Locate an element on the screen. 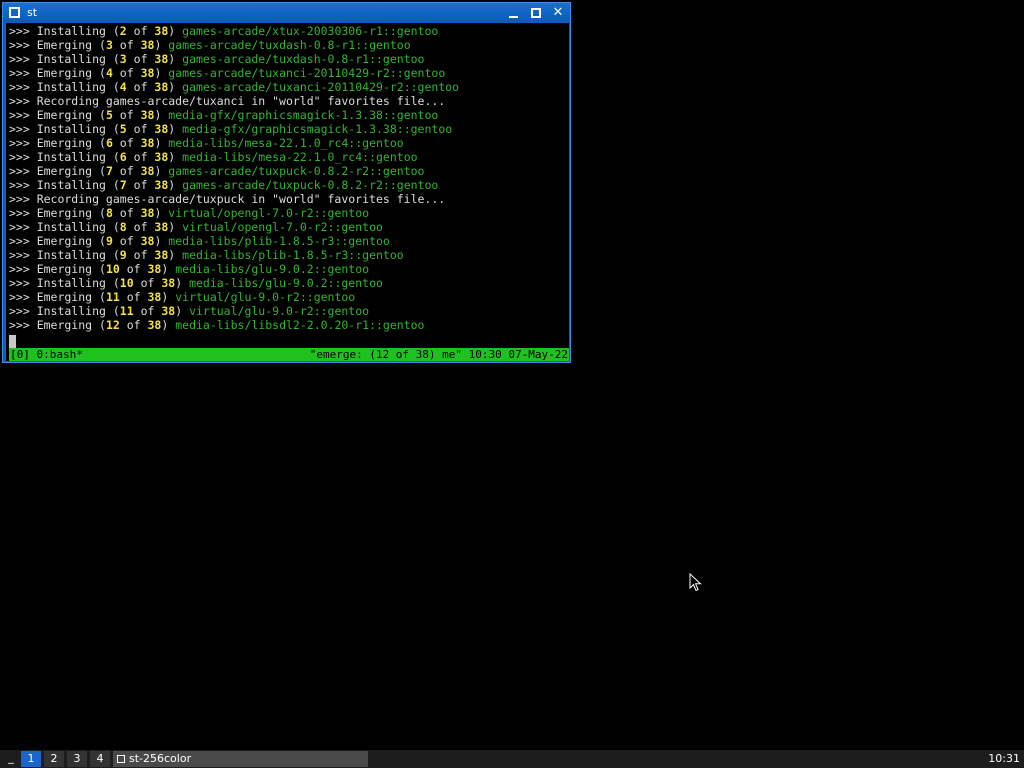 The image size is (1024, 768). workspace-4-button: 4 is located at coordinates (100, 759).